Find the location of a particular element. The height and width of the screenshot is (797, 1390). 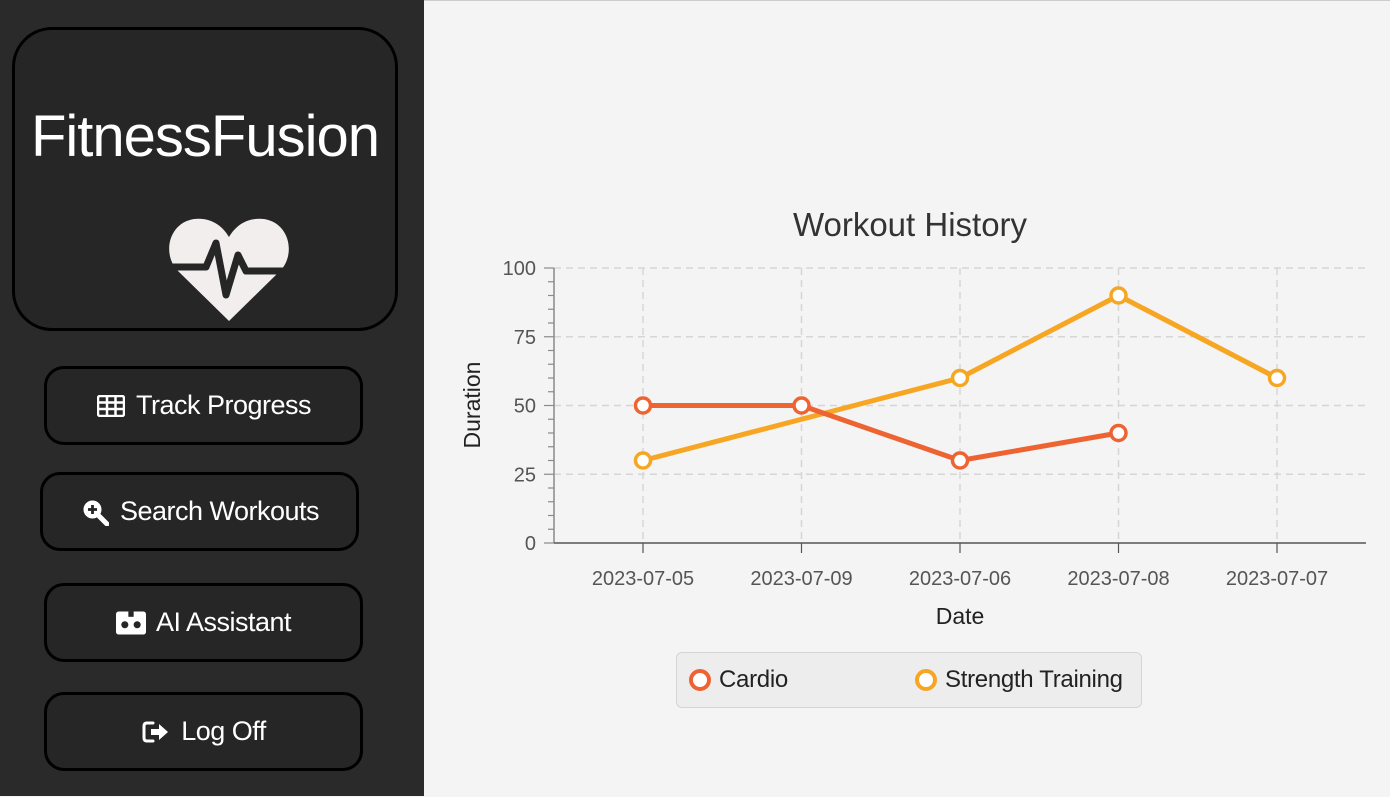

track-progress-button: Track Progress is located at coordinates (203, 405).